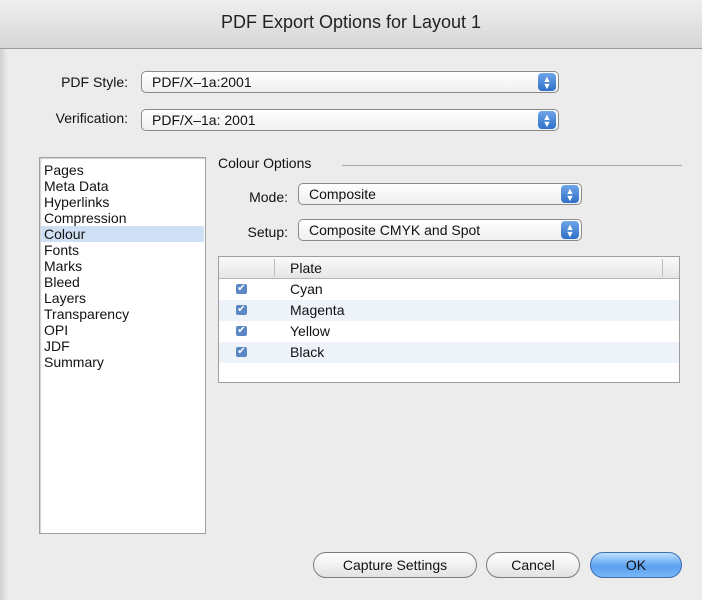 The width and height of the screenshot is (702, 600). Describe the element at coordinates (307, 352) in the screenshot. I see `plate-name: Black` at that location.